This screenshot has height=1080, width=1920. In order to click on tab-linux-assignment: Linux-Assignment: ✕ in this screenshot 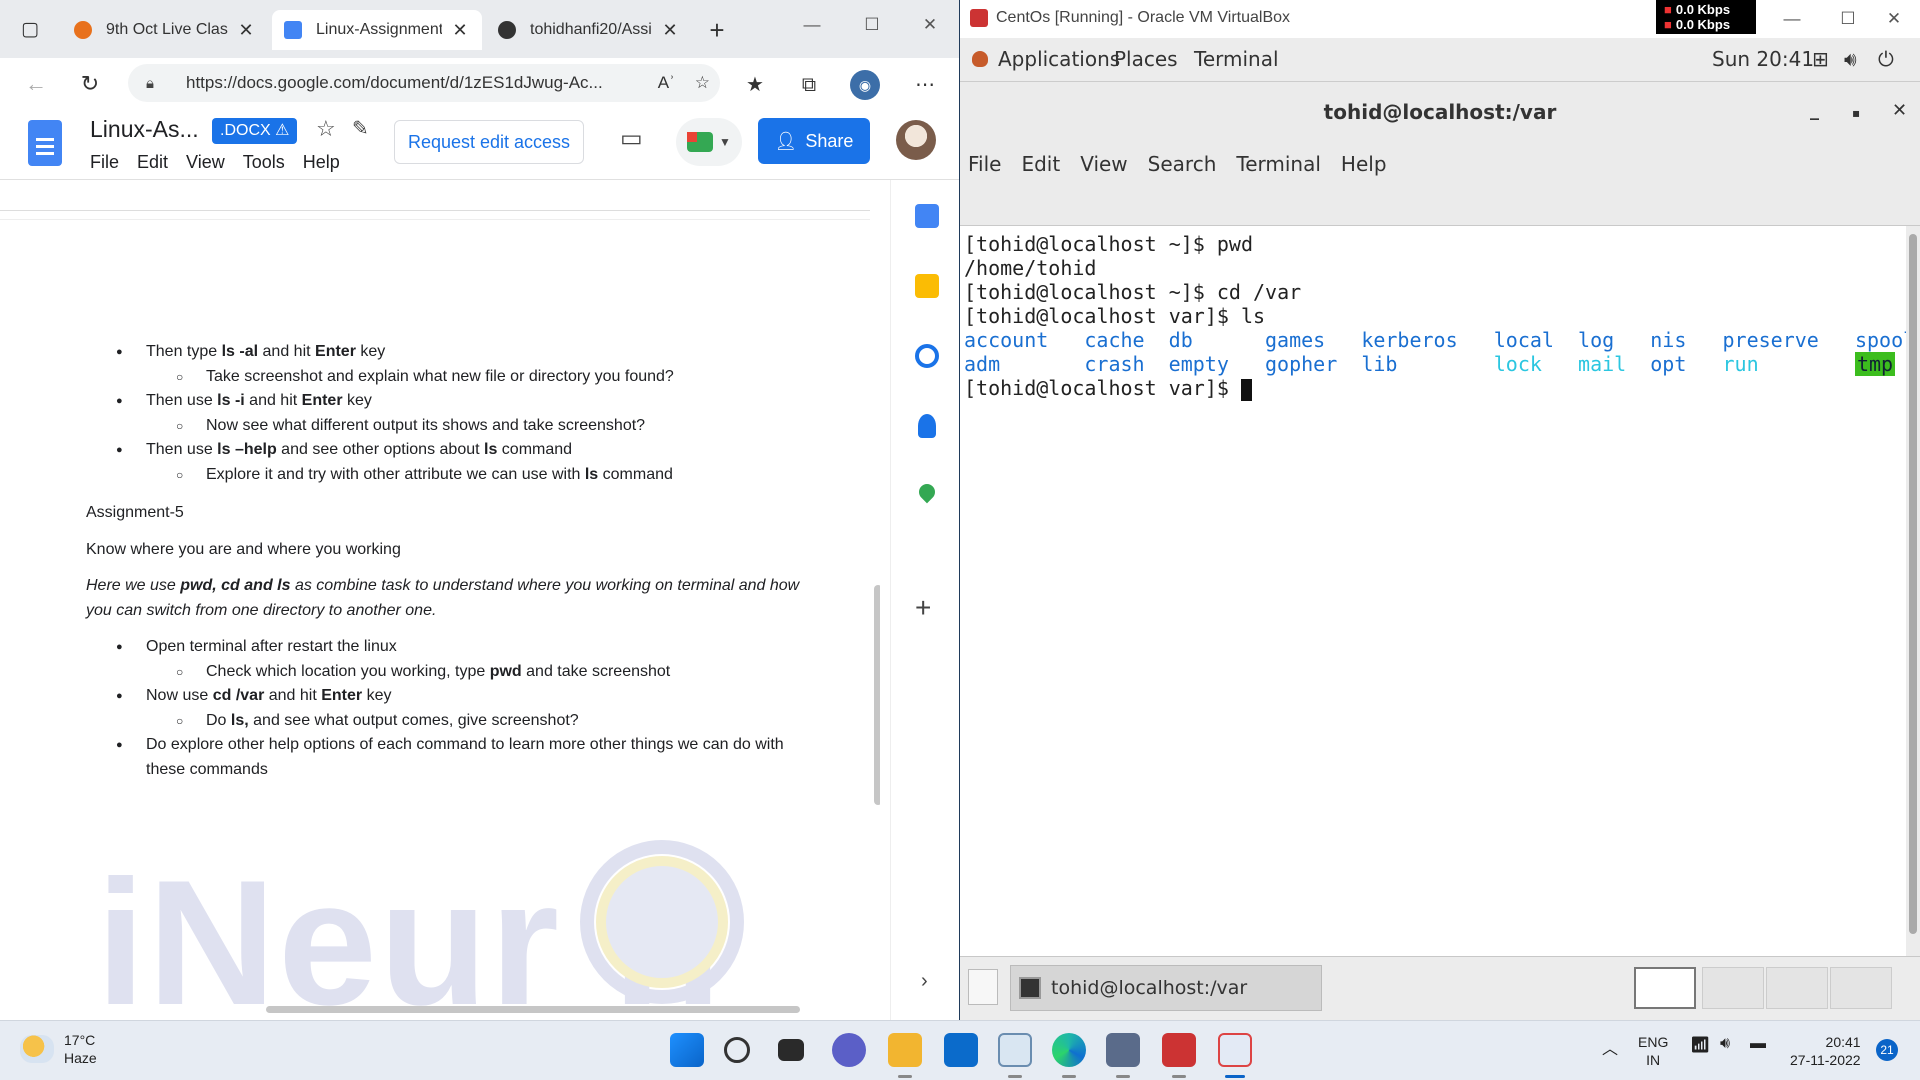, I will do `click(377, 30)`.